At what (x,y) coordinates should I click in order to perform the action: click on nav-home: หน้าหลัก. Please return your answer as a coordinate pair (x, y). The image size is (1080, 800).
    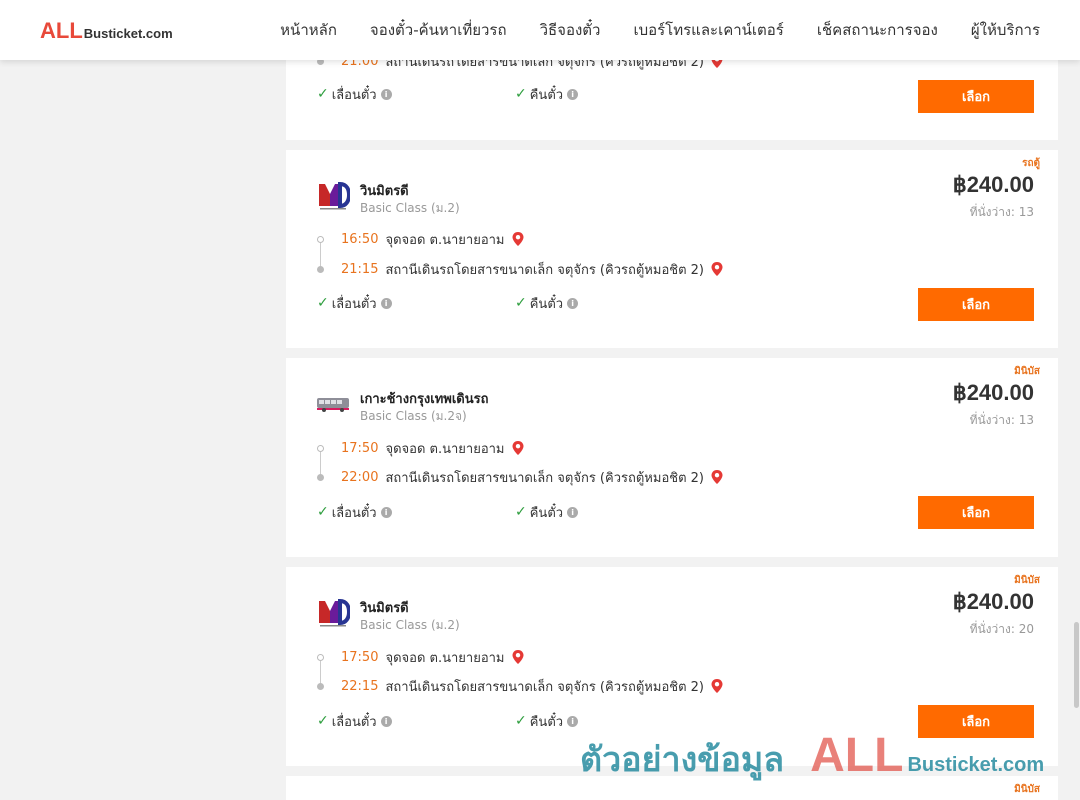
    Looking at the image, I should click on (308, 30).